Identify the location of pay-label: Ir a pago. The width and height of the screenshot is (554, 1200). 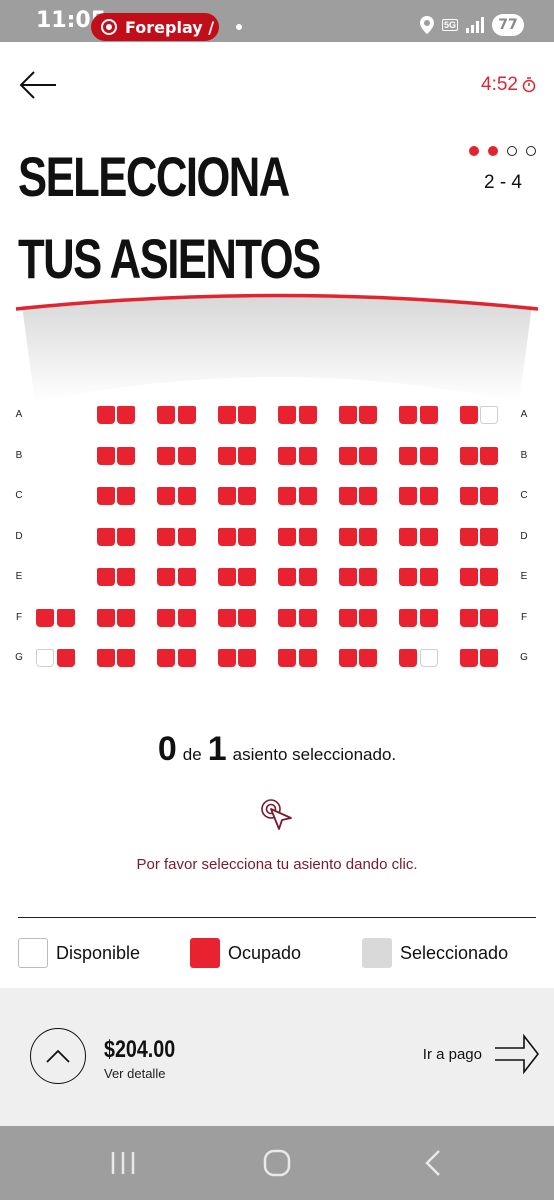
(452, 1054).